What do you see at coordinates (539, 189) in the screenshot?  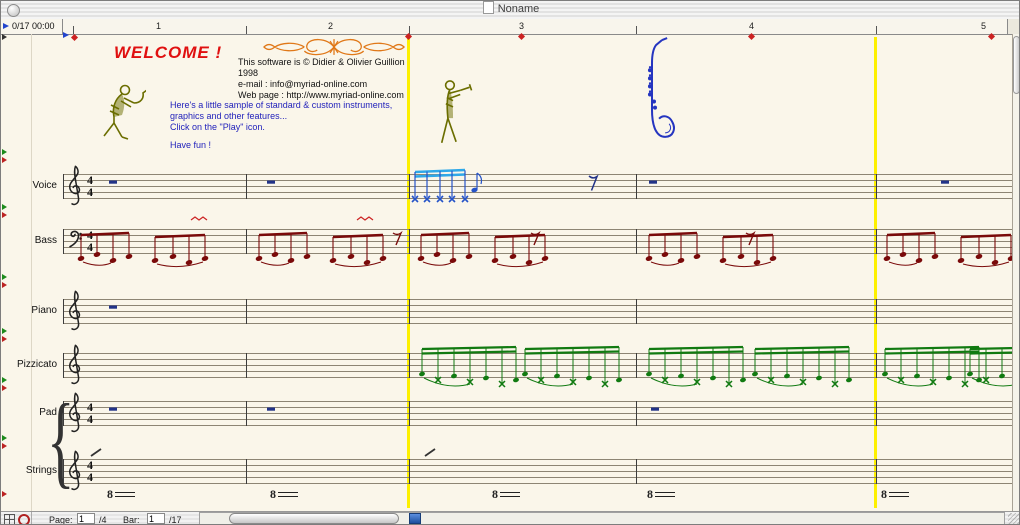 I see `voice-notes-layer` at bounding box center [539, 189].